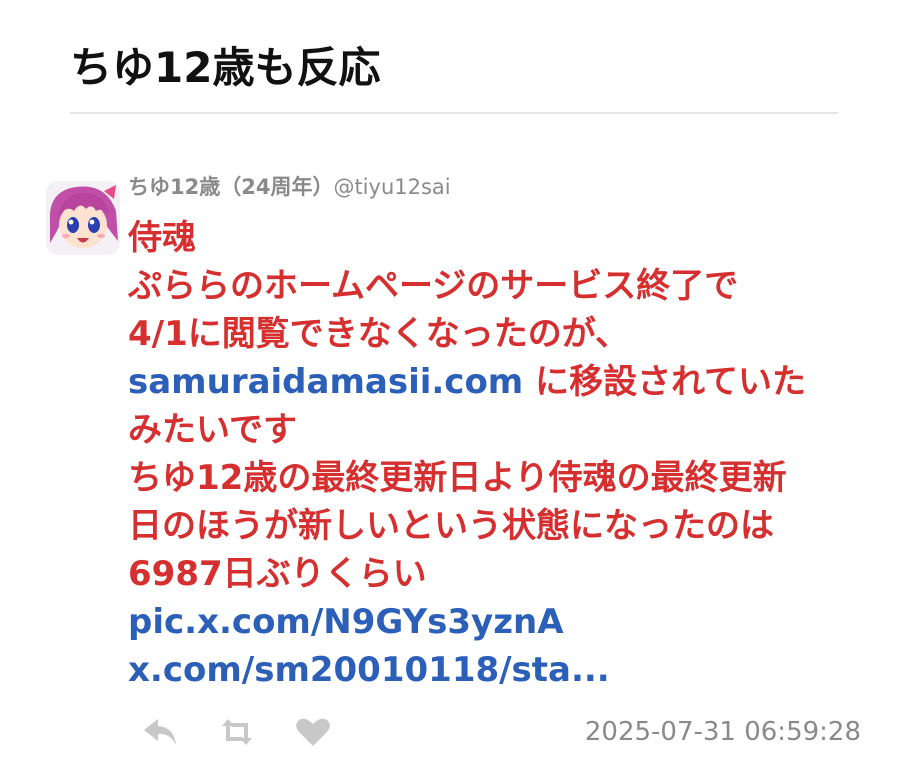 The width and height of the screenshot is (909, 768). Describe the element at coordinates (498, 622) in the screenshot. I see `pic-link: pic.x.com/N9GYs3yznA` at that location.